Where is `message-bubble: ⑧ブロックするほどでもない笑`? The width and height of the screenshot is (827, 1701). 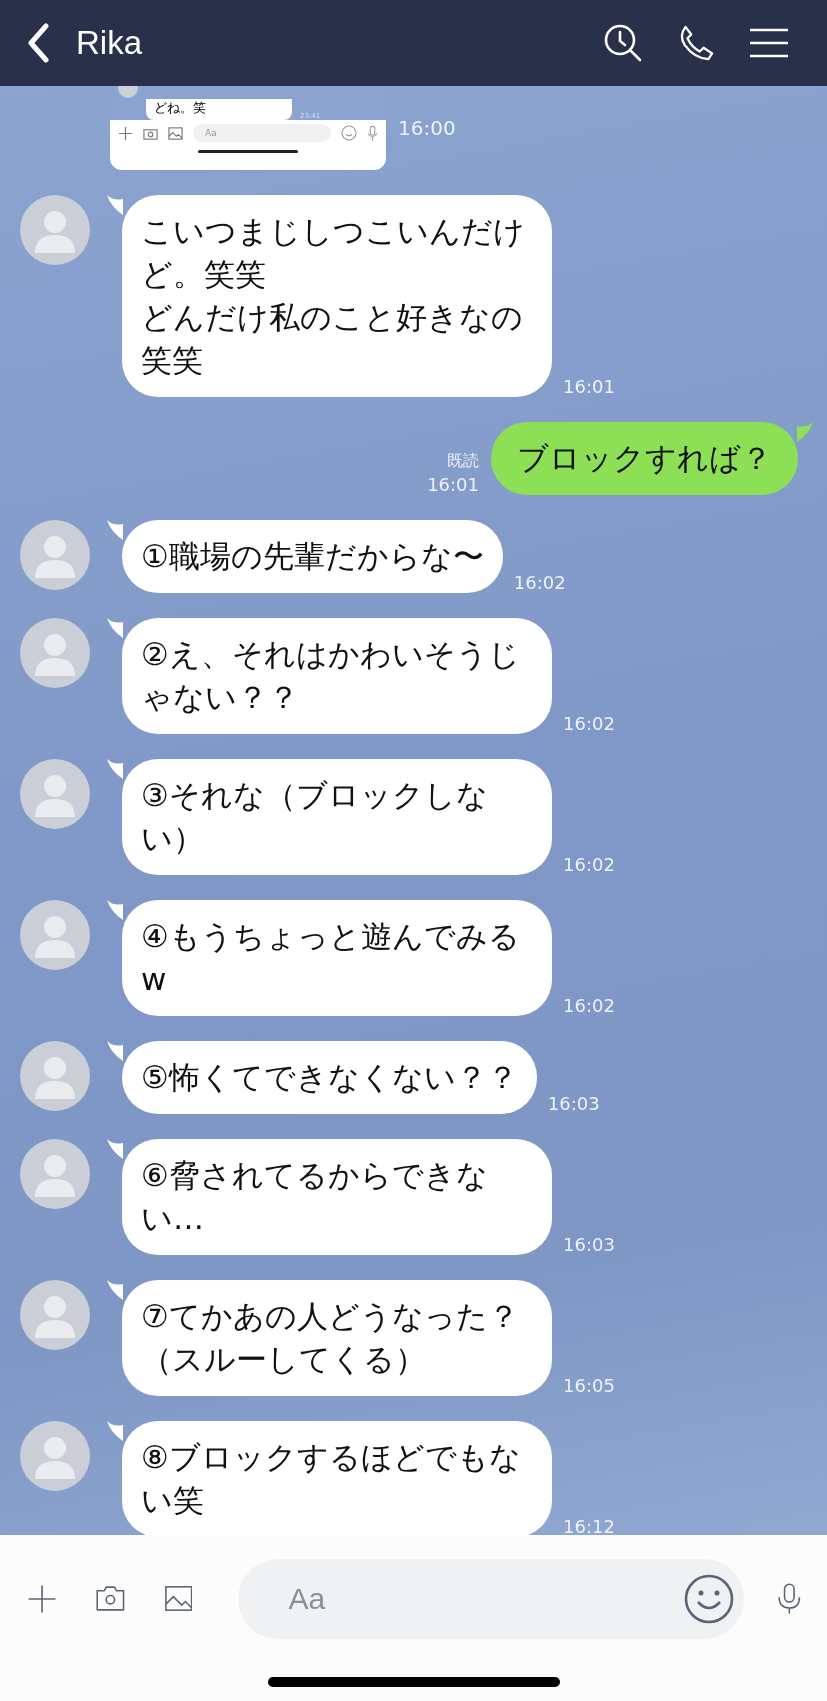 message-bubble: ⑧ブロックするほどでもない笑 is located at coordinates (337, 1478).